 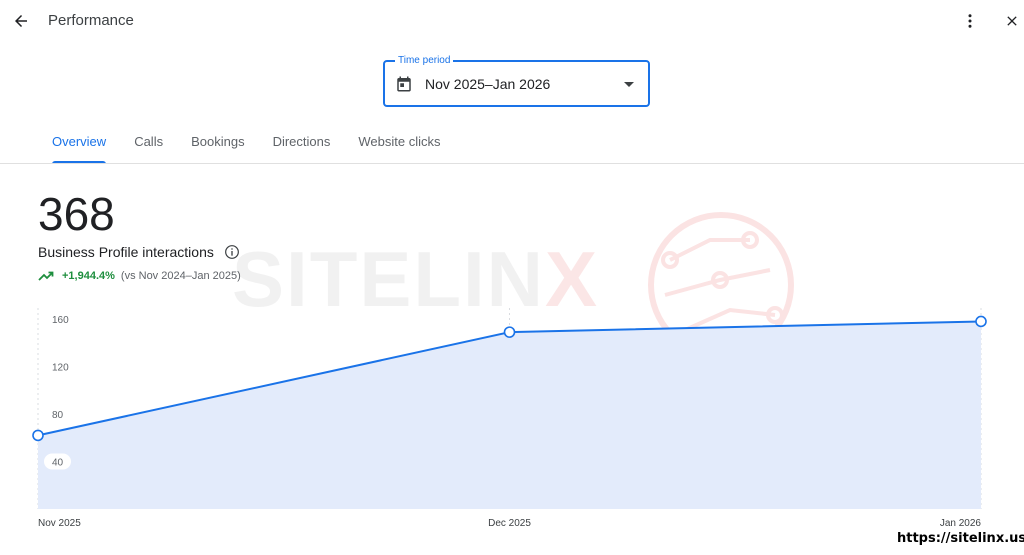 I want to click on back-button, so click(x=21, y=21).